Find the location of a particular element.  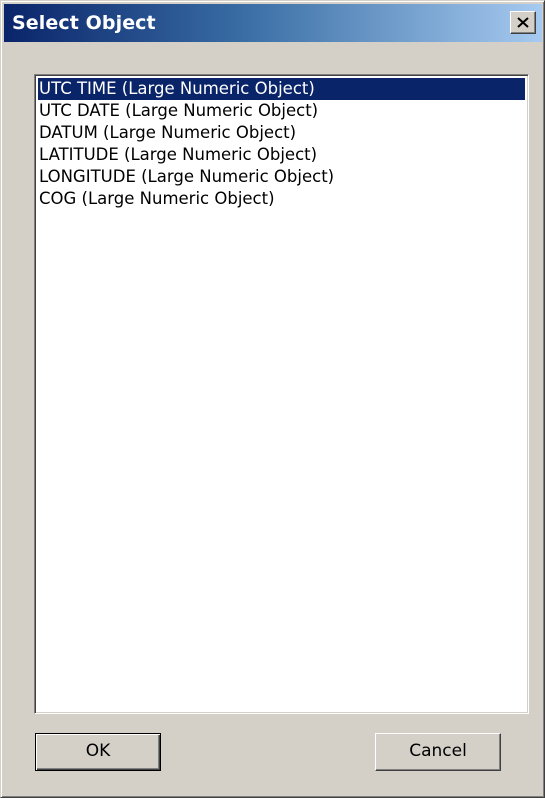

list-item: LONGITUDE (Large Numeric Object) is located at coordinates (281, 177).